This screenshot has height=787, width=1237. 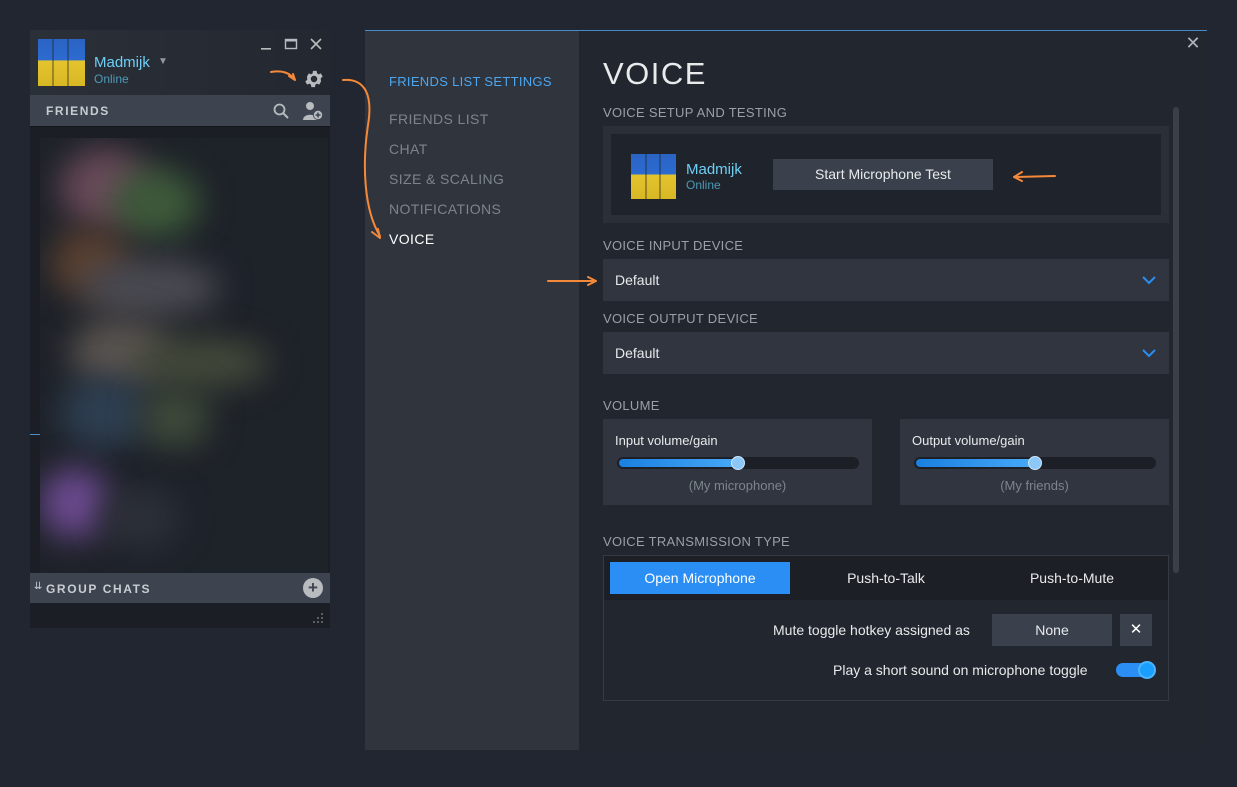 What do you see at coordinates (666, 440) in the screenshot?
I see `input-volume-label: Input volume/gain` at bounding box center [666, 440].